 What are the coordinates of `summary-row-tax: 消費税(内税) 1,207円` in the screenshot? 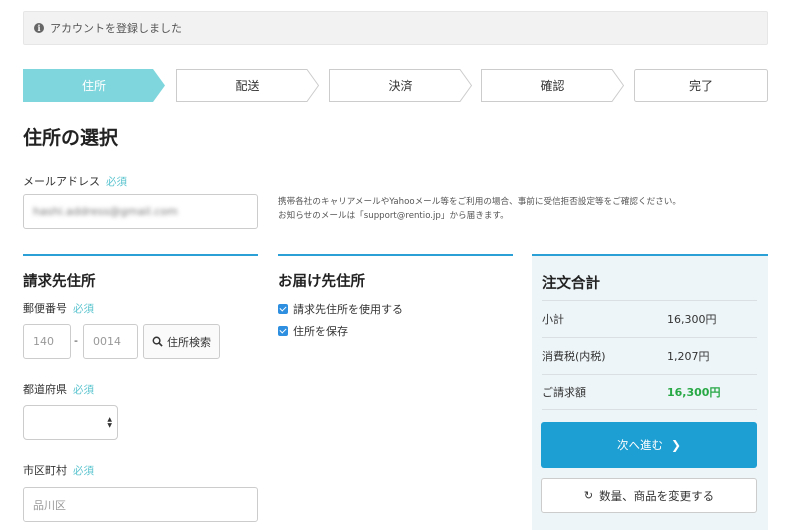 It's located at (649, 355).